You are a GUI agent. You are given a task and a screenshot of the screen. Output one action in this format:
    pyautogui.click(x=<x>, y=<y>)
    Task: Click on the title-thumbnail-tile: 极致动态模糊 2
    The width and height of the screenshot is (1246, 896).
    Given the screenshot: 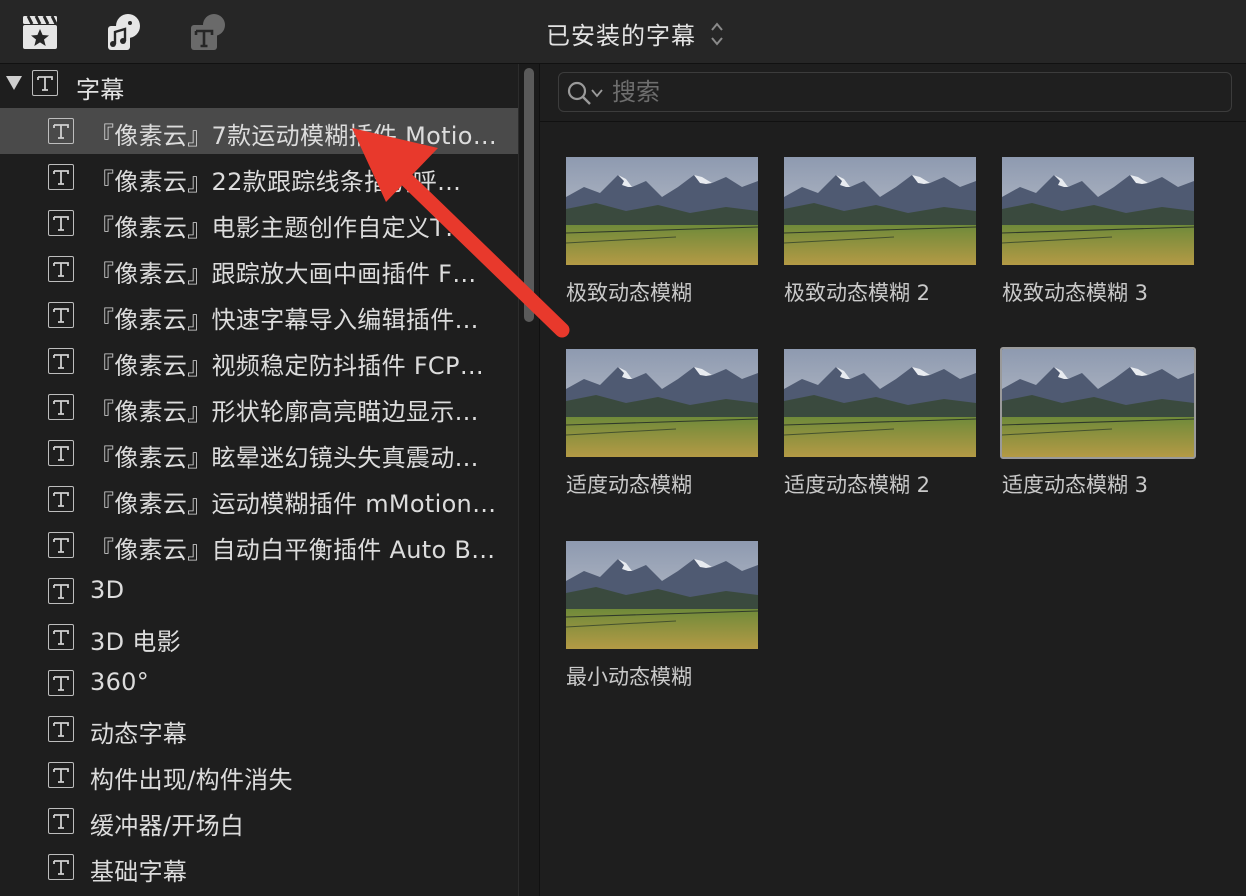 What is the action you would take?
    pyautogui.click(x=880, y=230)
    